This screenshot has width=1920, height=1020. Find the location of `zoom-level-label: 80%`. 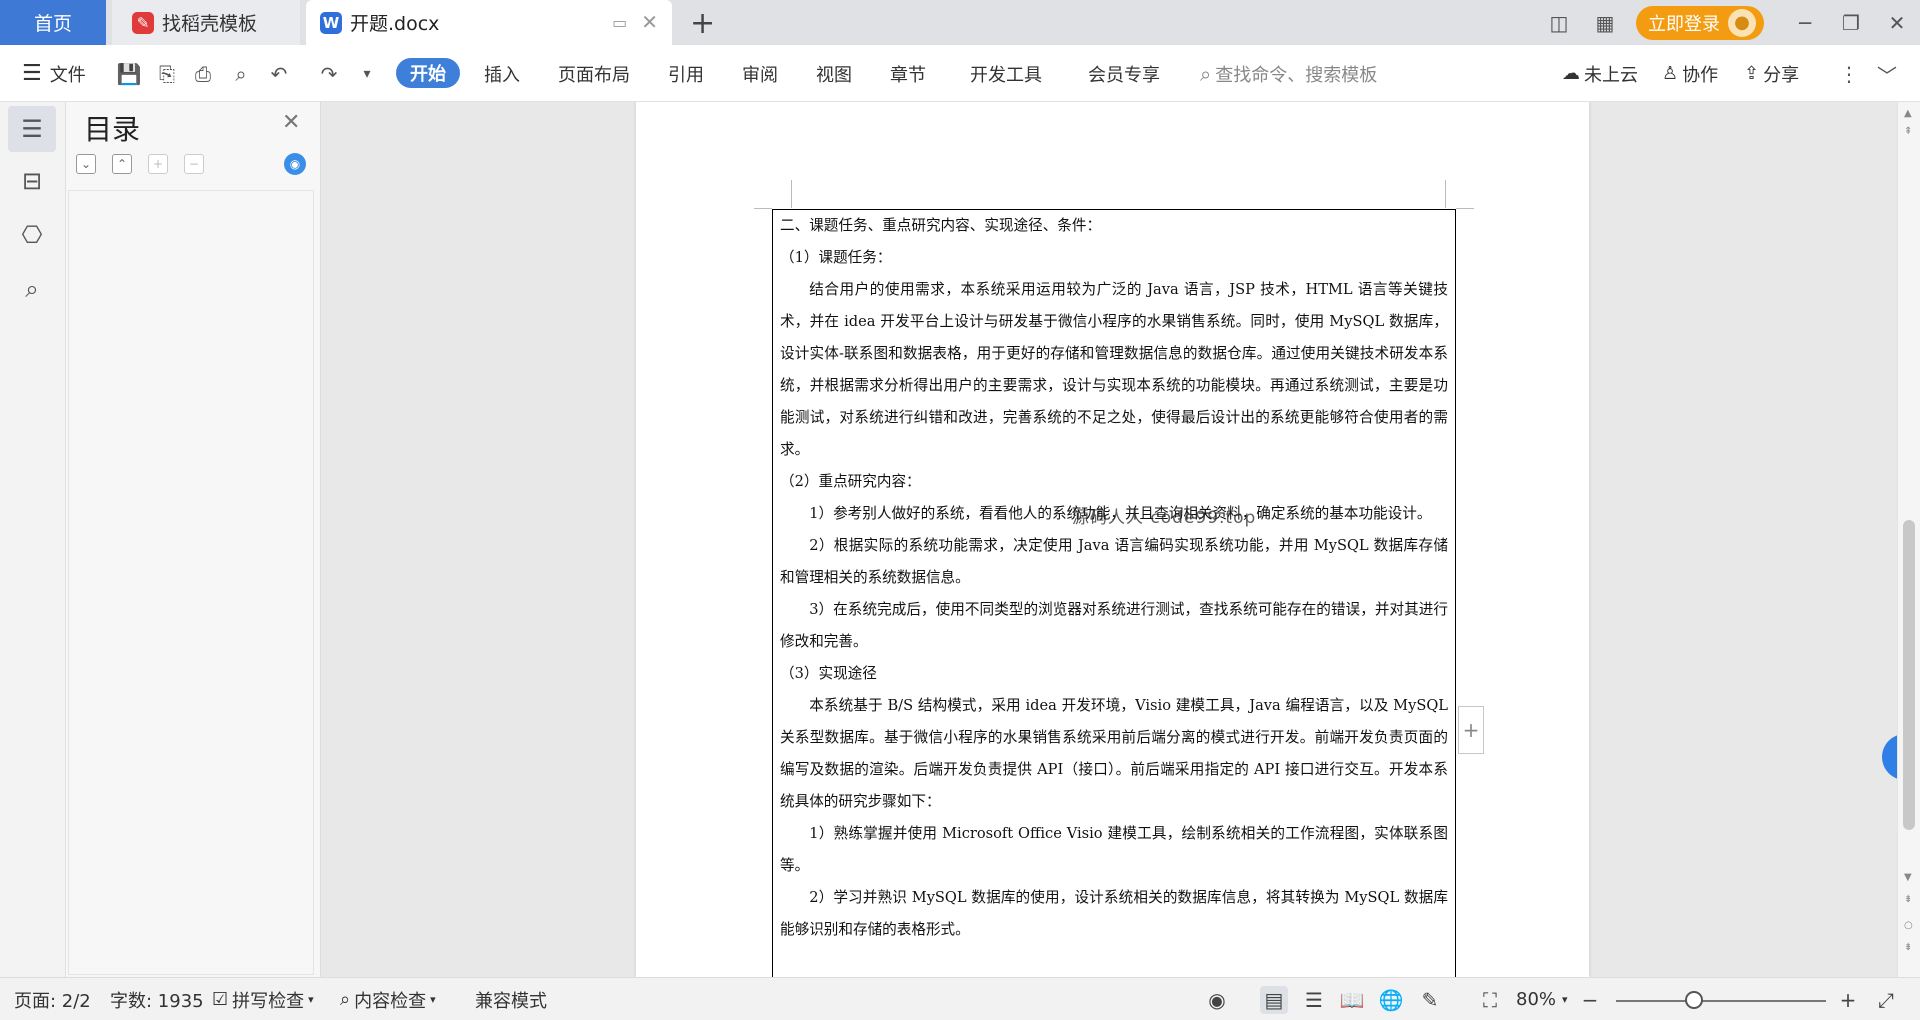

zoom-level-label: 80% is located at coordinates (1536, 999).